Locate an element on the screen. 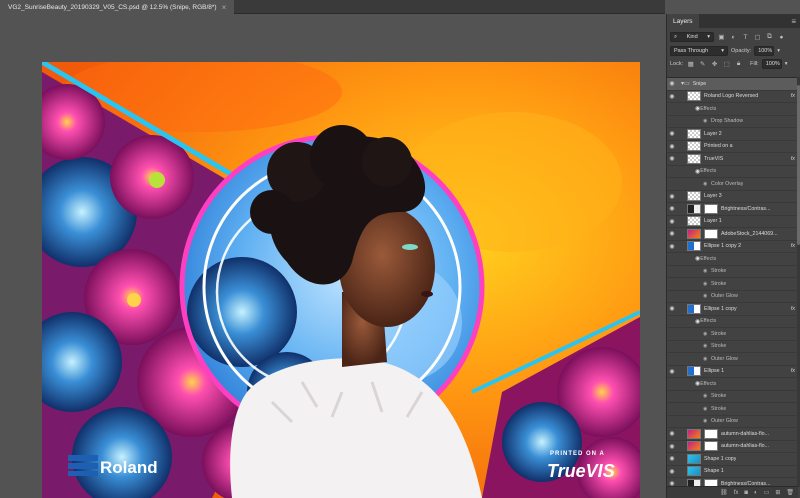 The width and height of the screenshot is (800, 498). layer-row: ◉ Ellipse 1 fx is located at coordinates (732, 372).